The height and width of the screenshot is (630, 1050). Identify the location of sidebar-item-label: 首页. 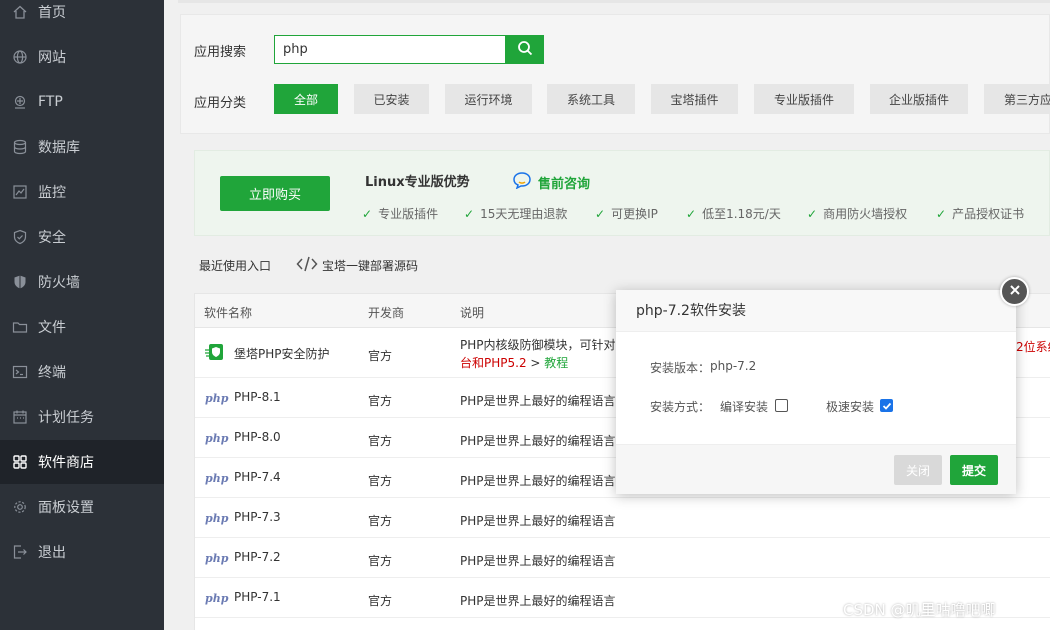
(52, 13).